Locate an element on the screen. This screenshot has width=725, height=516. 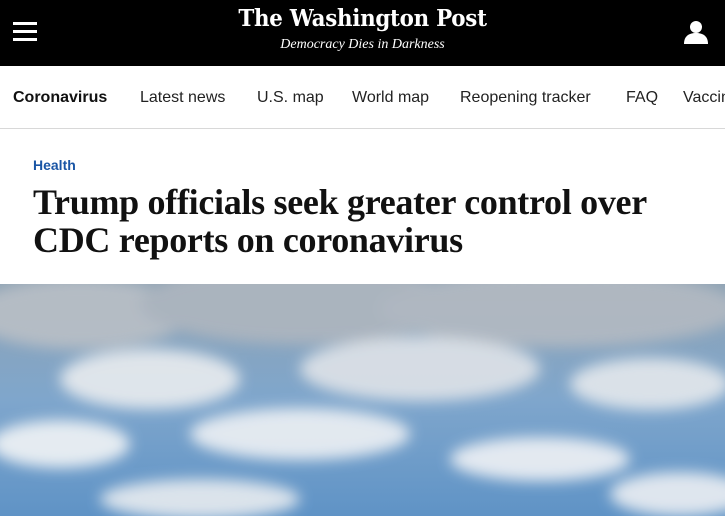
nav-item-reopening-tracker: Reopening tracker is located at coordinates (525, 98).